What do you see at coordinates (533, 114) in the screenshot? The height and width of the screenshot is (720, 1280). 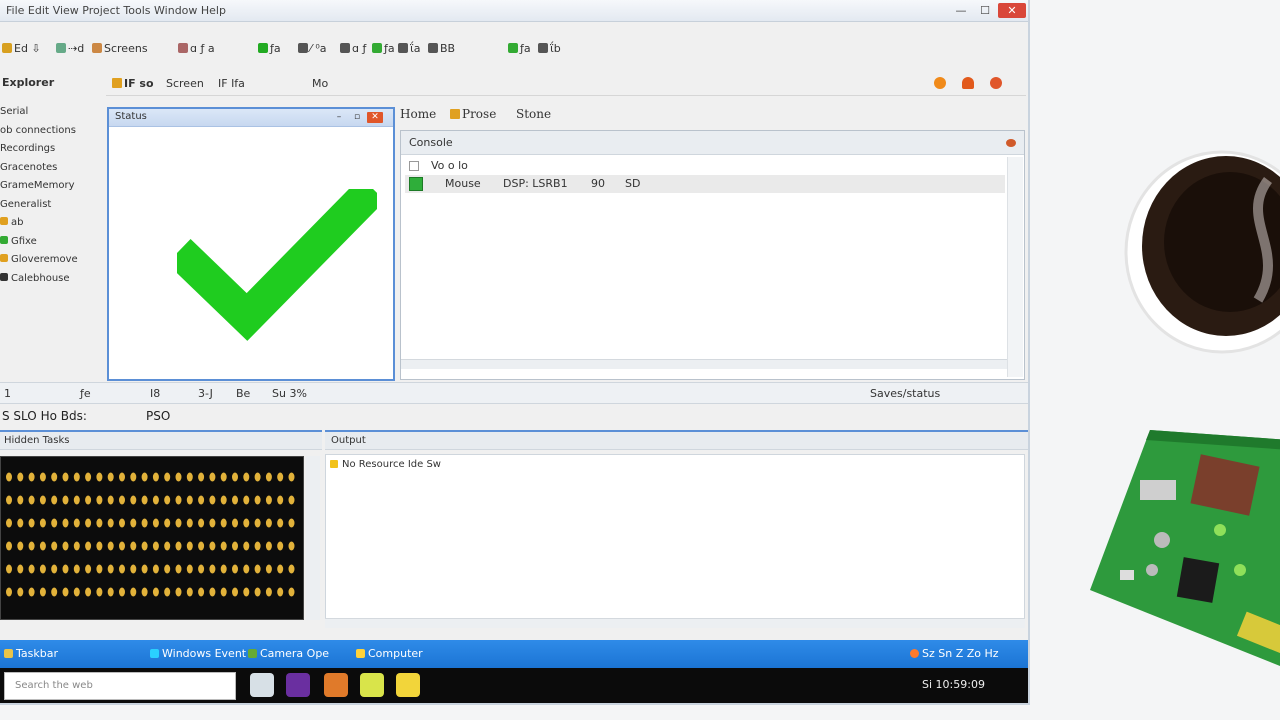 I see `tab-stone: Stone` at bounding box center [533, 114].